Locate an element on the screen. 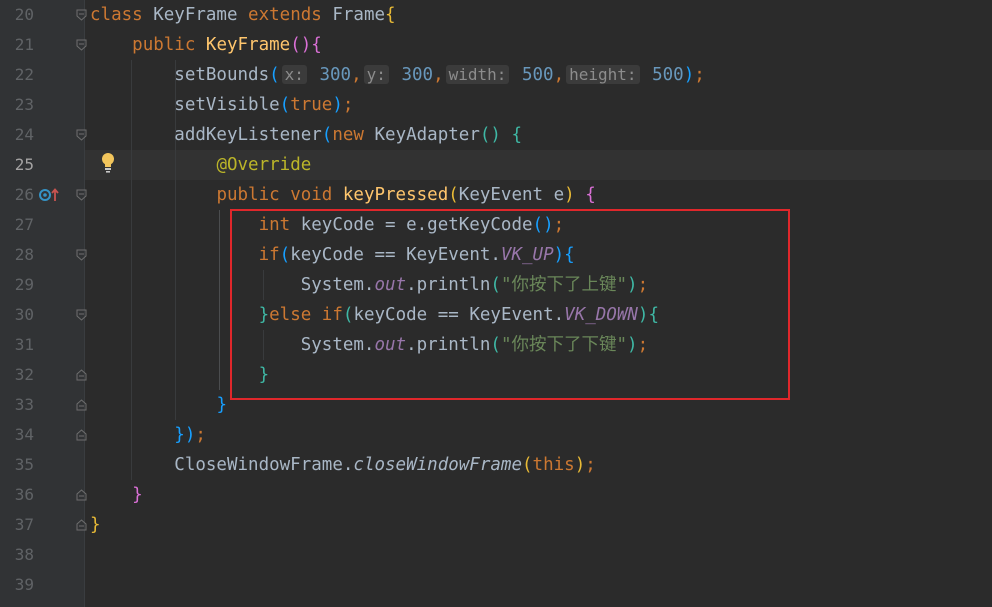  line-number: 20 is located at coordinates (17, 15).